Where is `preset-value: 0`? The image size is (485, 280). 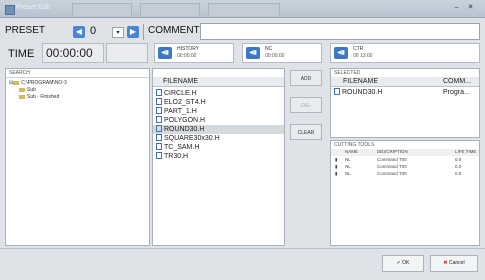 preset-value: 0 is located at coordinates (93, 31).